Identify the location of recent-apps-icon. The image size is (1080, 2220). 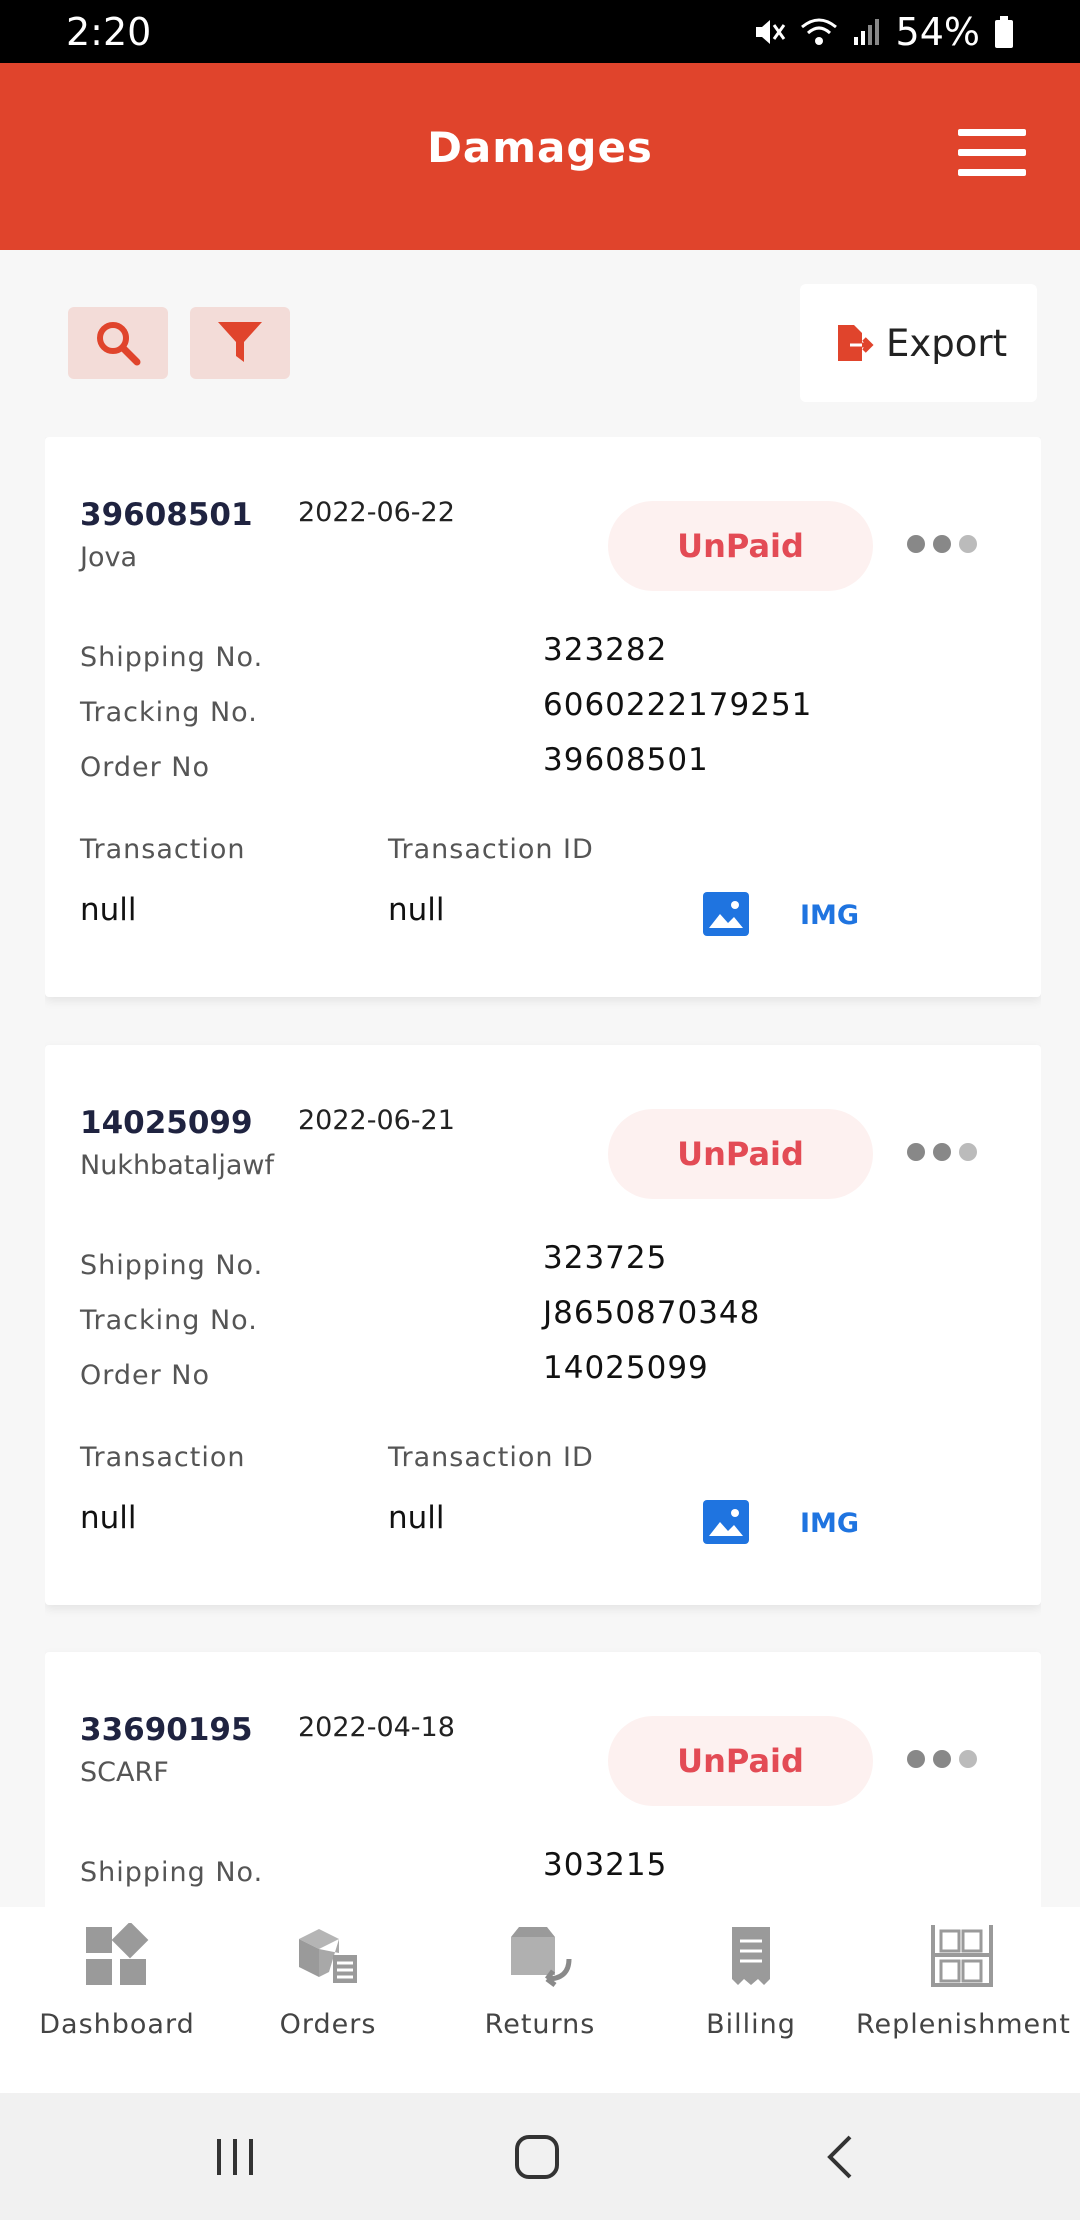
(235, 2156).